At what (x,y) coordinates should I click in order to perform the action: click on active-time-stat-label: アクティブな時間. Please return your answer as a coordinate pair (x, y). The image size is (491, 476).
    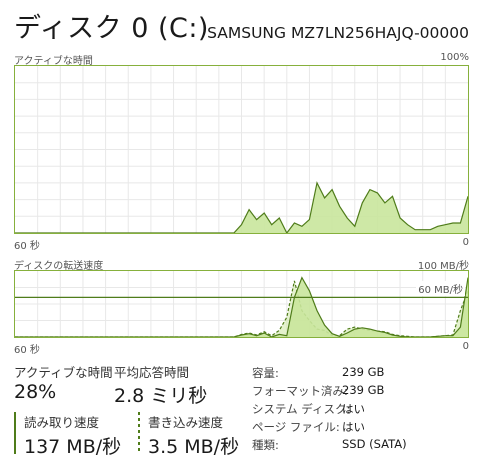
    Looking at the image, I should click on (63, 372).